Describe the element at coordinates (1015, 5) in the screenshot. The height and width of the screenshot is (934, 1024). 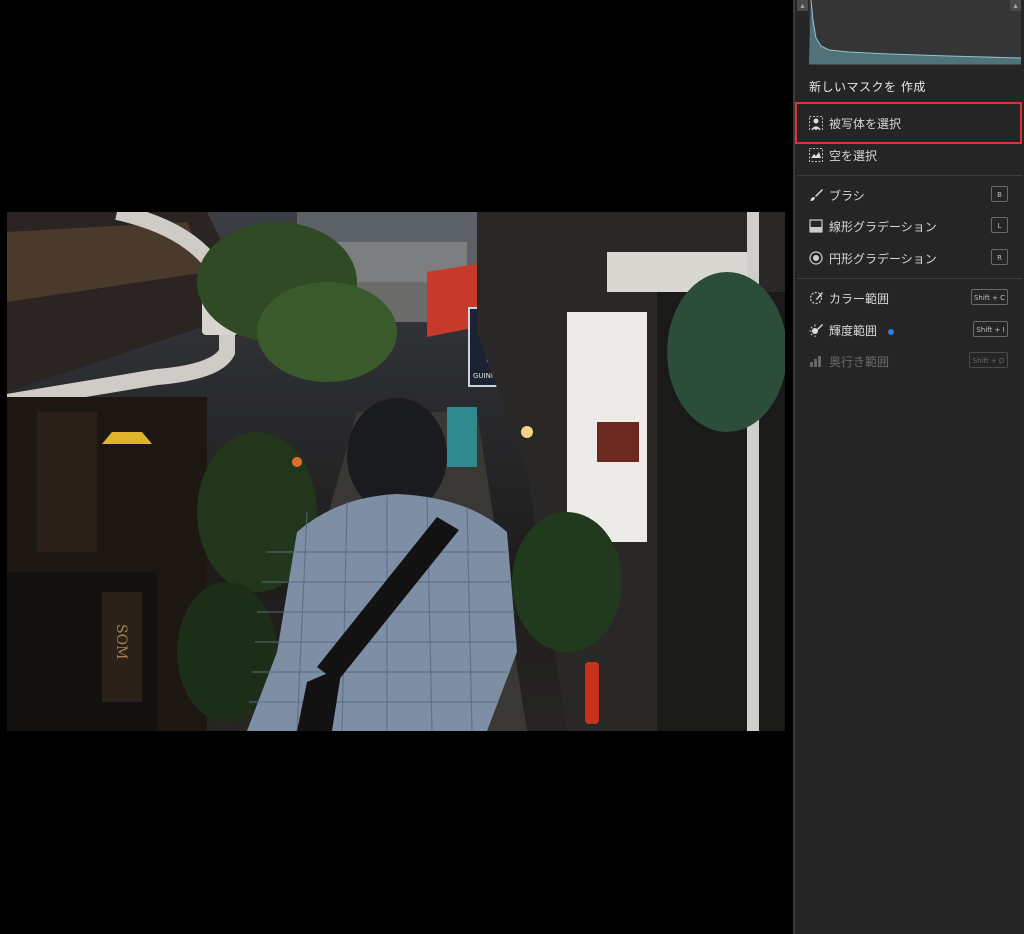
I see `histogram-clip-highlights-button: ▴` at that location.